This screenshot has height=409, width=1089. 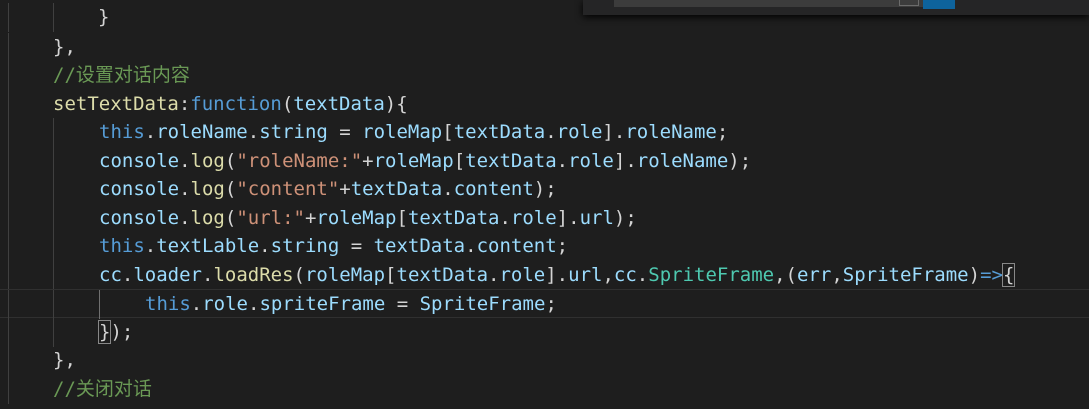 What do you see at coordinates (288, 189) in the screenshot?
I see `code-token: "content"` at bounding box center [288, 189].